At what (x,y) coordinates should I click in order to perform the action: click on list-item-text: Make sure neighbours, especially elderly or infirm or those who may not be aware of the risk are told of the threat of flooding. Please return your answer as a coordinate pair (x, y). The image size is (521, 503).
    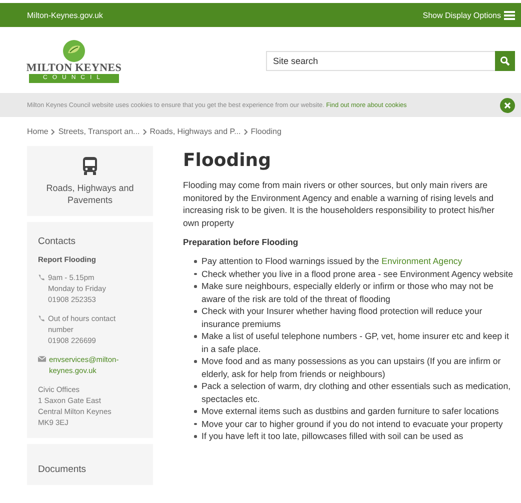
    Looking at the image, I should click on (348, 292).